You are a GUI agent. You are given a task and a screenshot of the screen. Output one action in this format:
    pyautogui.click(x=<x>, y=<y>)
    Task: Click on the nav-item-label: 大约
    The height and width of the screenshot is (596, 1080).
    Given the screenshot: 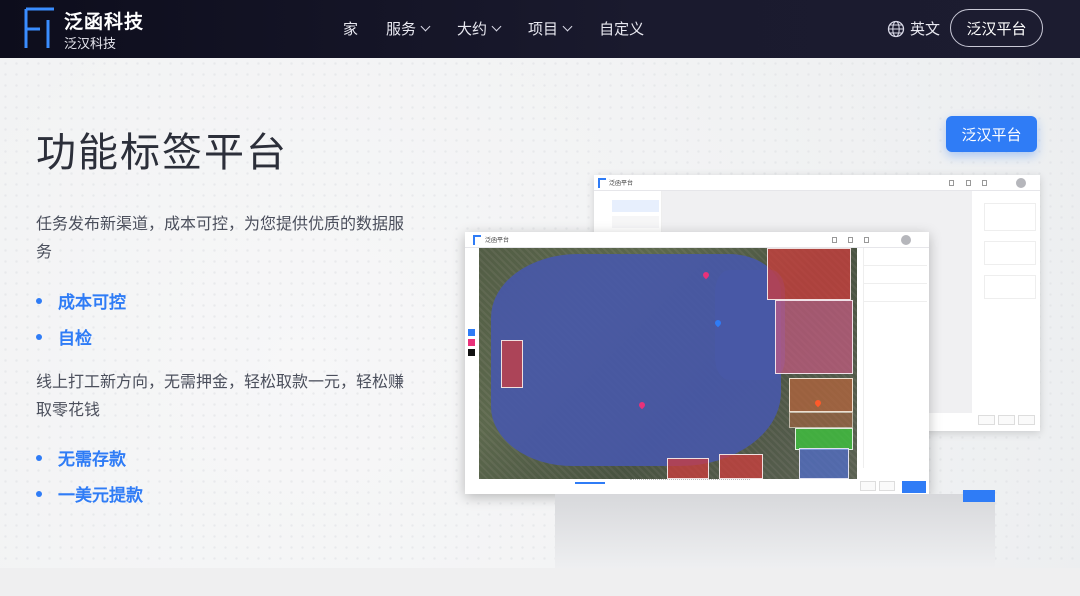 What is the action you would take?
    pyautogui.click(x=472, y=29)
    